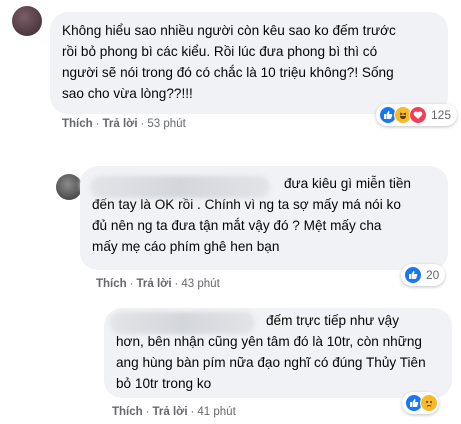 This screenshot has width=461, height=424. I want to click on reaction-summary: 20, so click(423, 275).